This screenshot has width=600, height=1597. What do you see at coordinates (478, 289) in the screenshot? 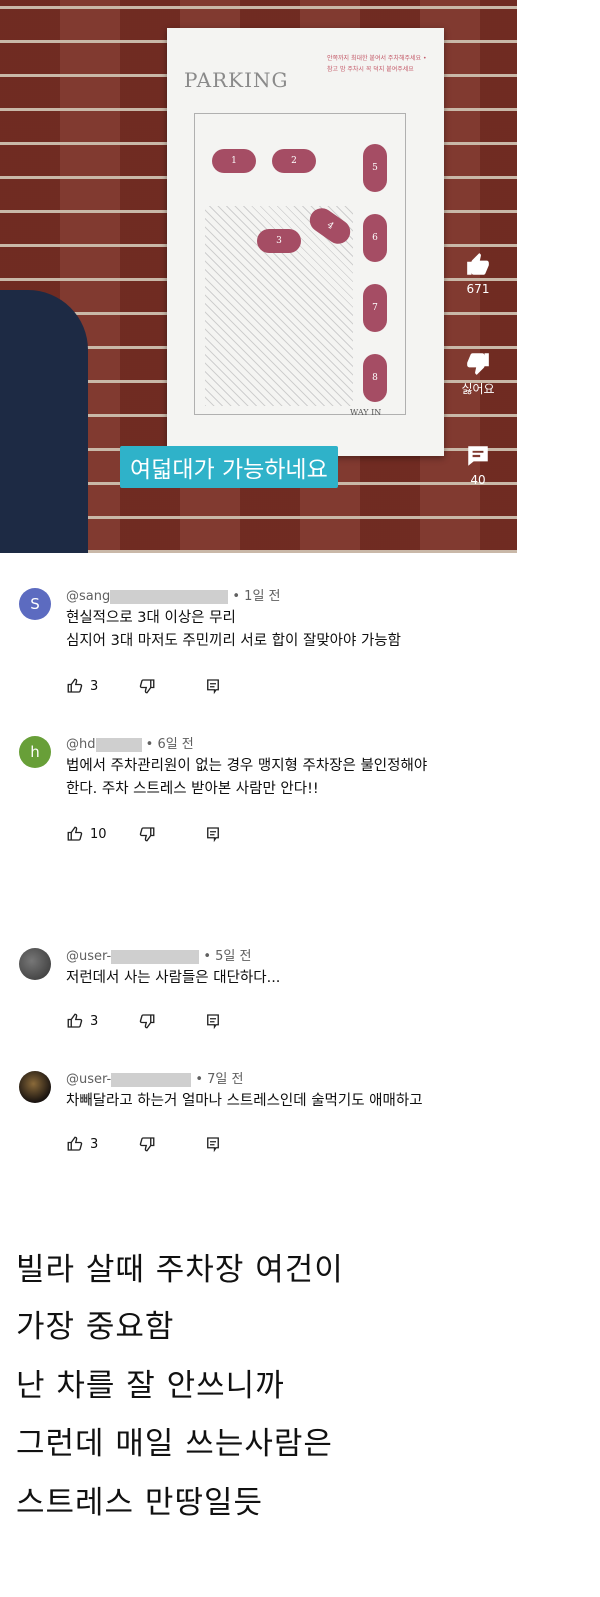
I see `like-count: 671` at bounding box center [478, 289].